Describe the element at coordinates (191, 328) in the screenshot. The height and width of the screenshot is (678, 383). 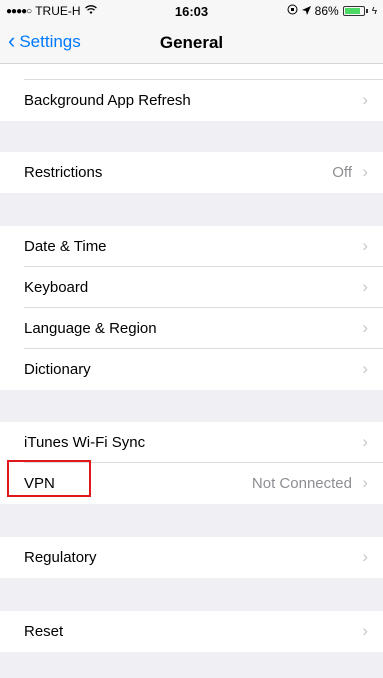
I see `row-language-region: Language & Region ›` at that location.